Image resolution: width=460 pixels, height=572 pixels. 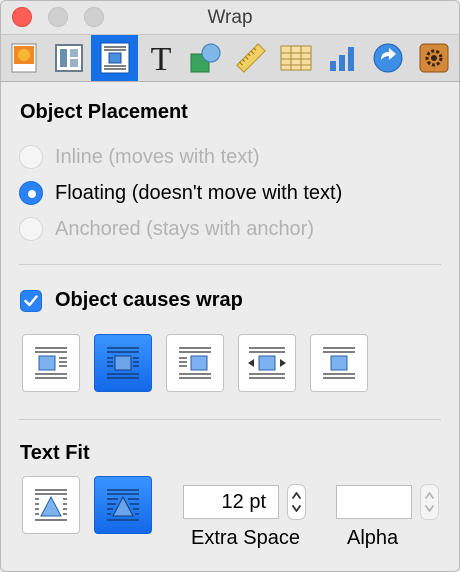 What do you see at coordinates (374, 502) in the screenshot?
I see `alpha-field` at bounding box center [374, 502].